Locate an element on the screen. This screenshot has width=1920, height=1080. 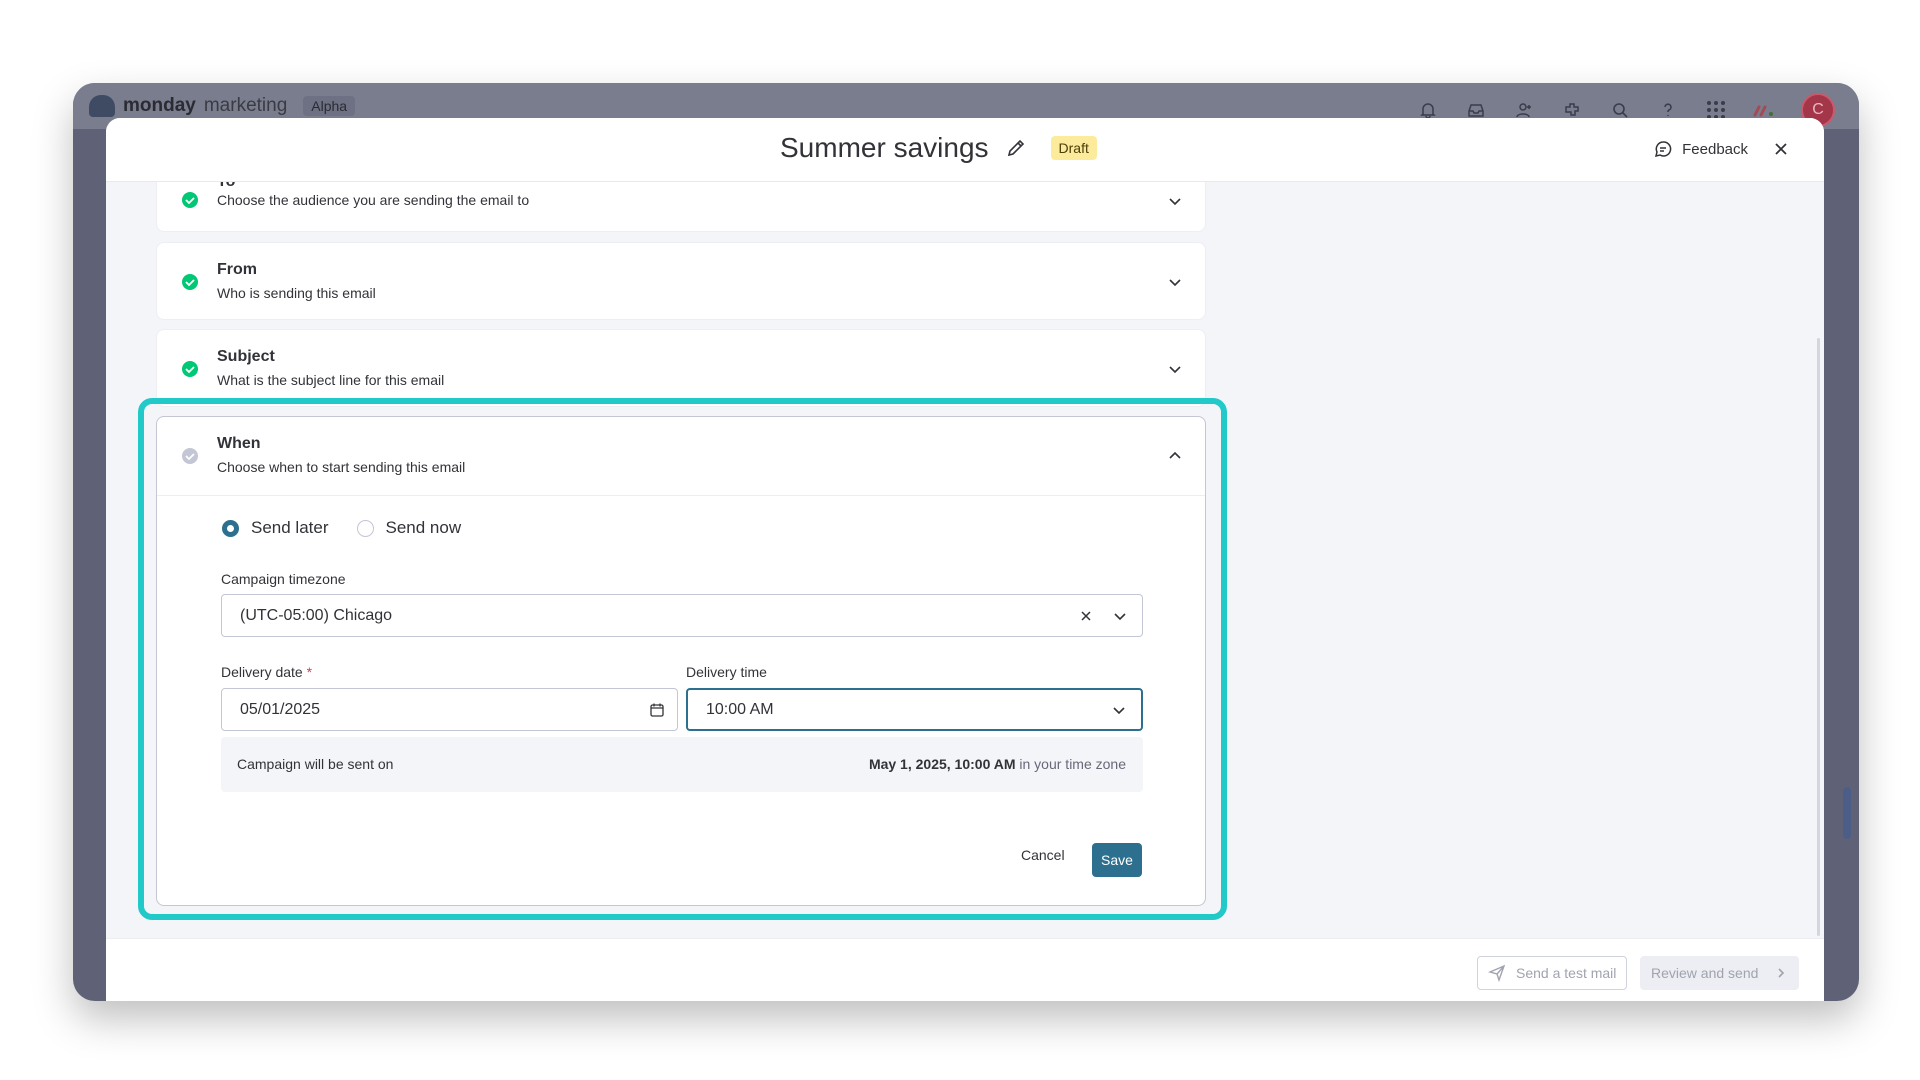
radio-send-later: Send later is located at coordinates (275, 528).